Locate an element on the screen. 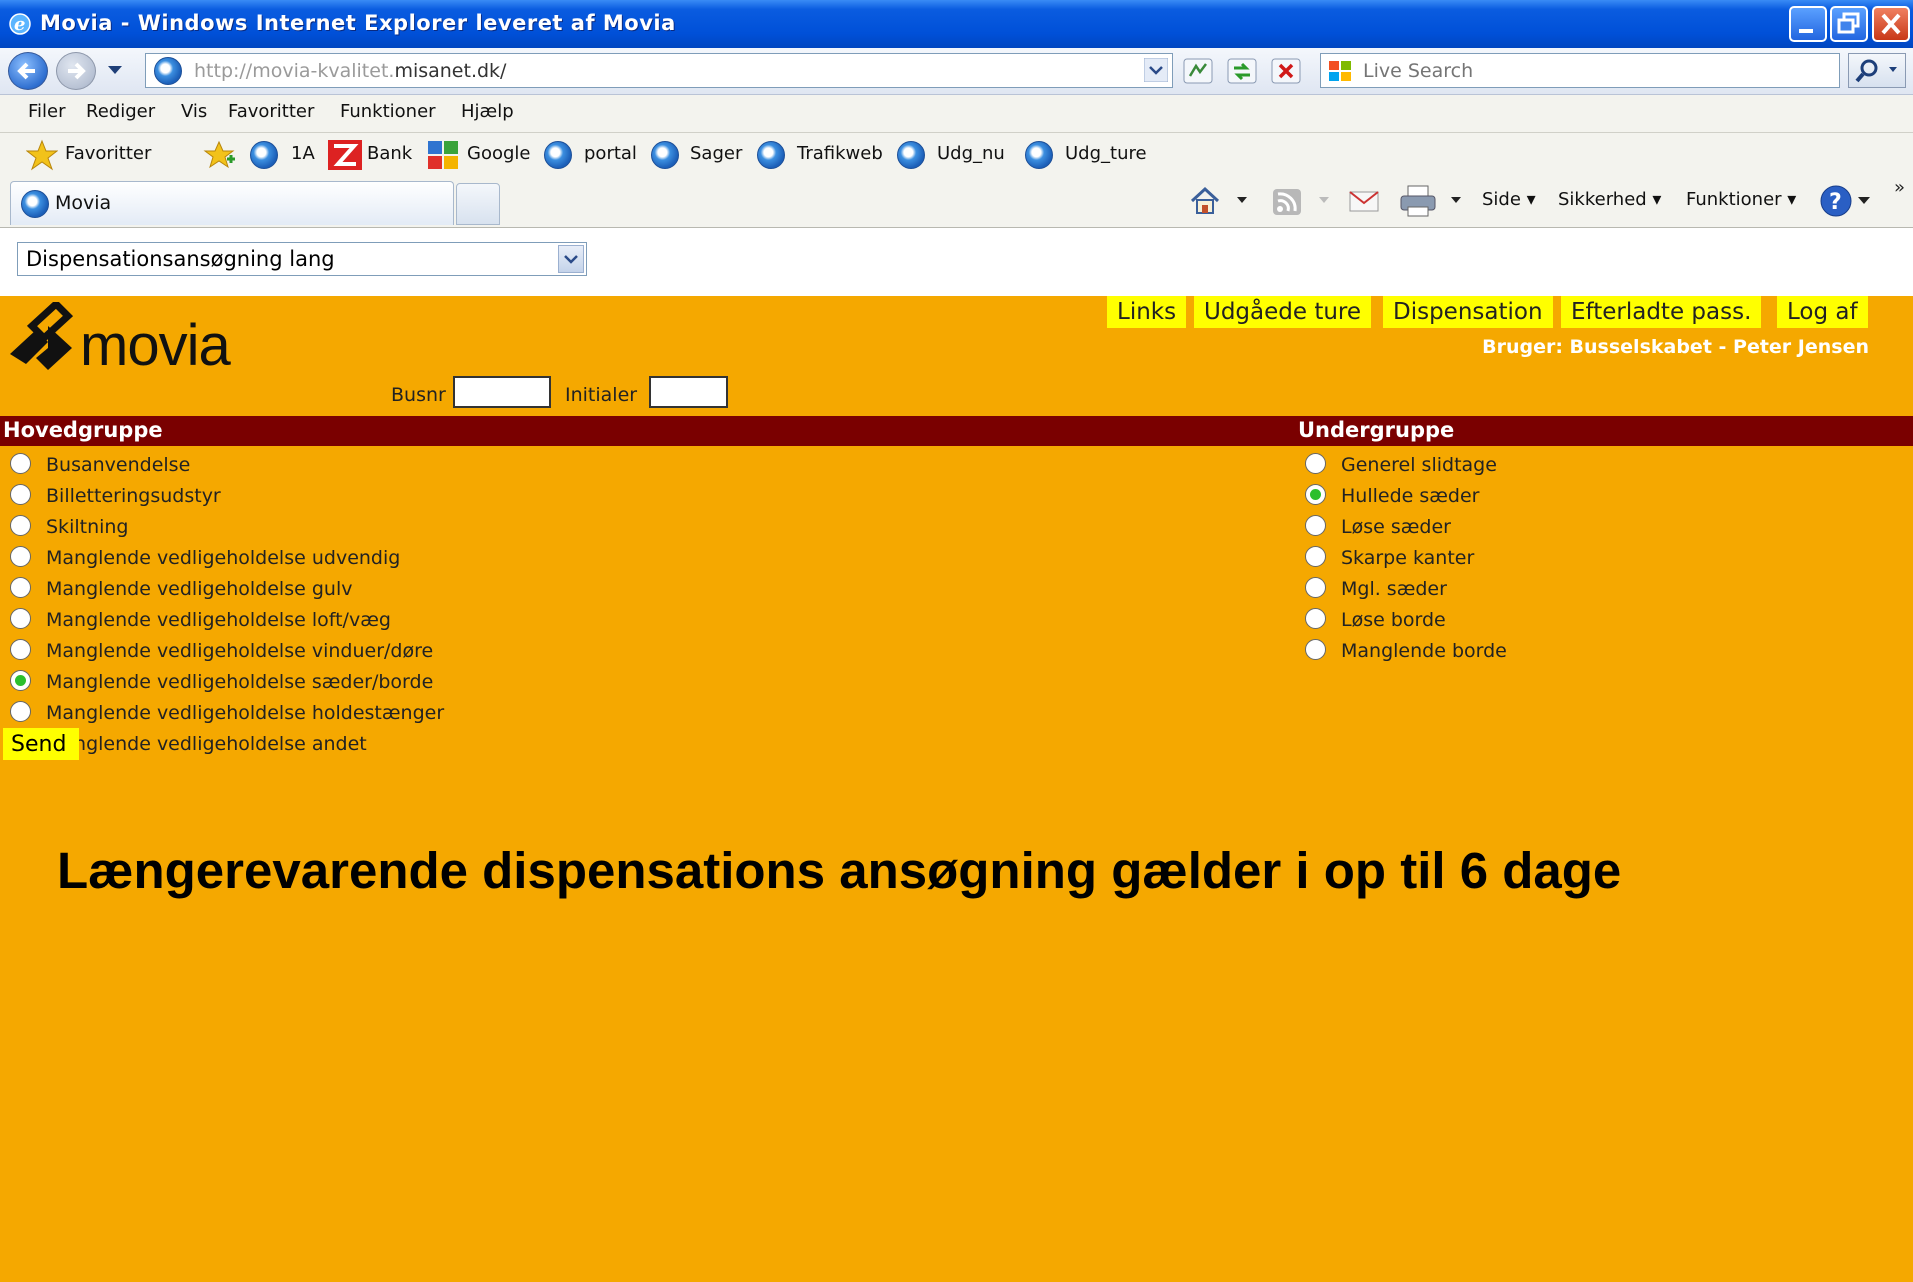 The height and width of the screenshot is (1282, 1913). address-field: http://movia-kvalitet.misanet.dk/ is located at coordinates (659, 70).